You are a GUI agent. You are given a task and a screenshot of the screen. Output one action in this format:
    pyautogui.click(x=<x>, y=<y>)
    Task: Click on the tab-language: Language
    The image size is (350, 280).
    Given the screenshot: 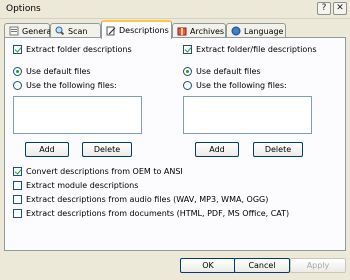 What is the action you would take?
    pyautogui.click(x=256, y=30)
    